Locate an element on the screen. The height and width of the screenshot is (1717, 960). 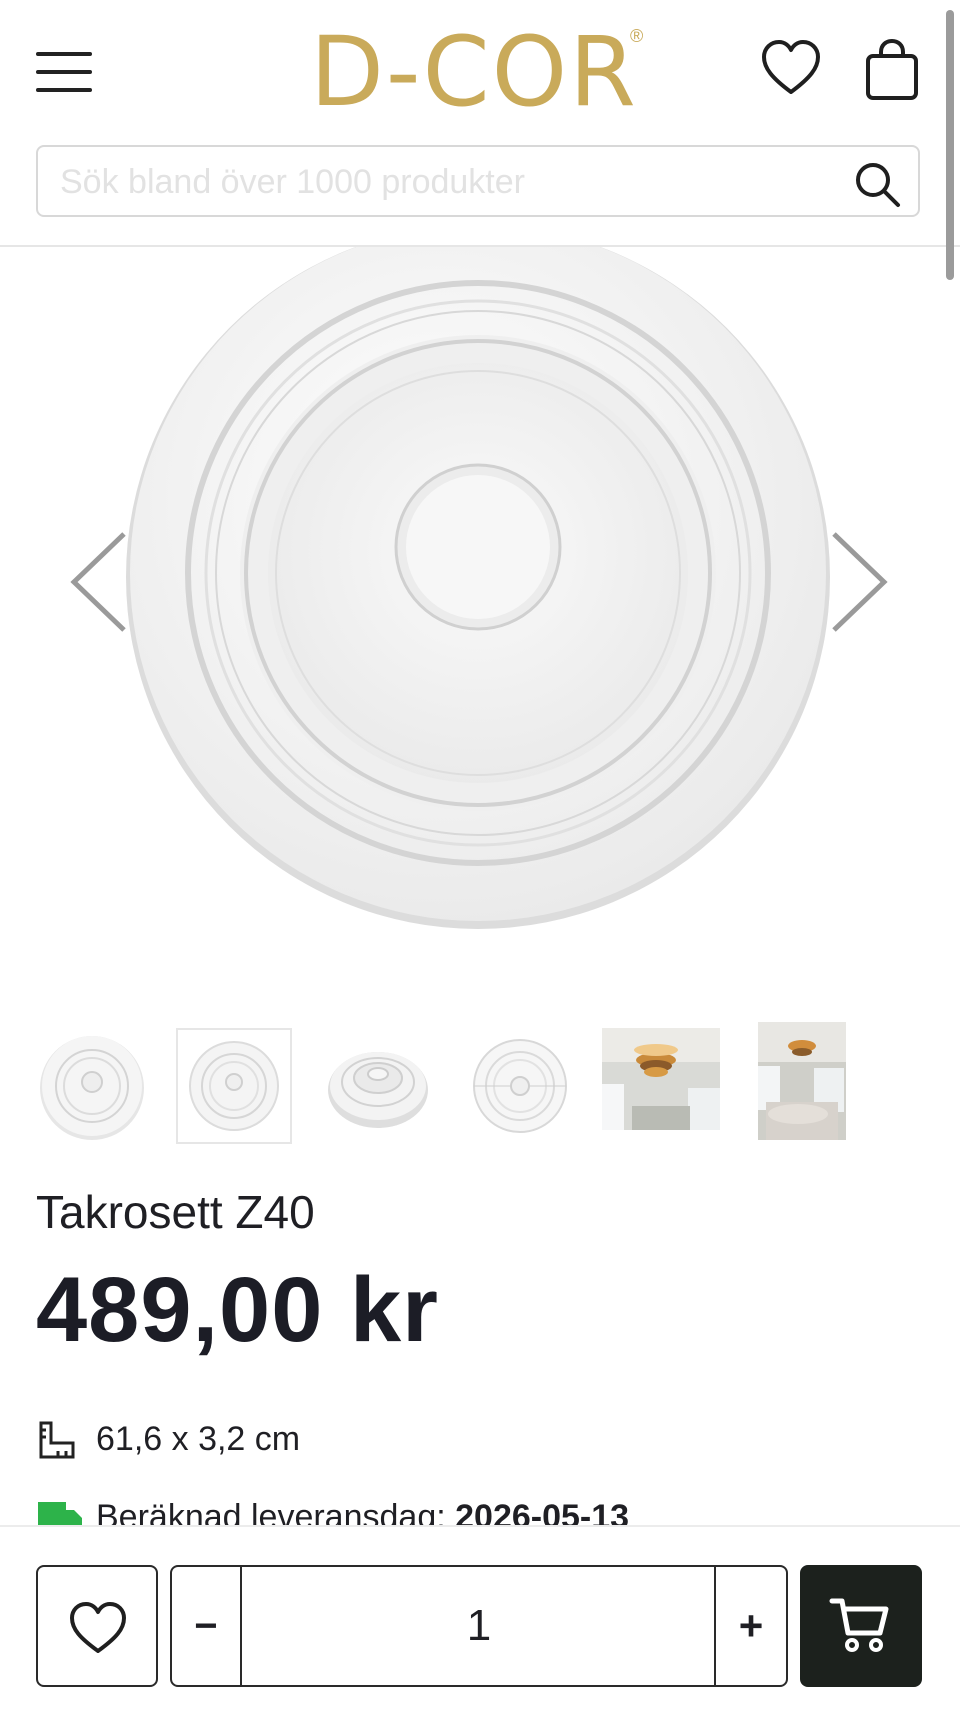
ruler-icon is located at coordinates (57, 1440).